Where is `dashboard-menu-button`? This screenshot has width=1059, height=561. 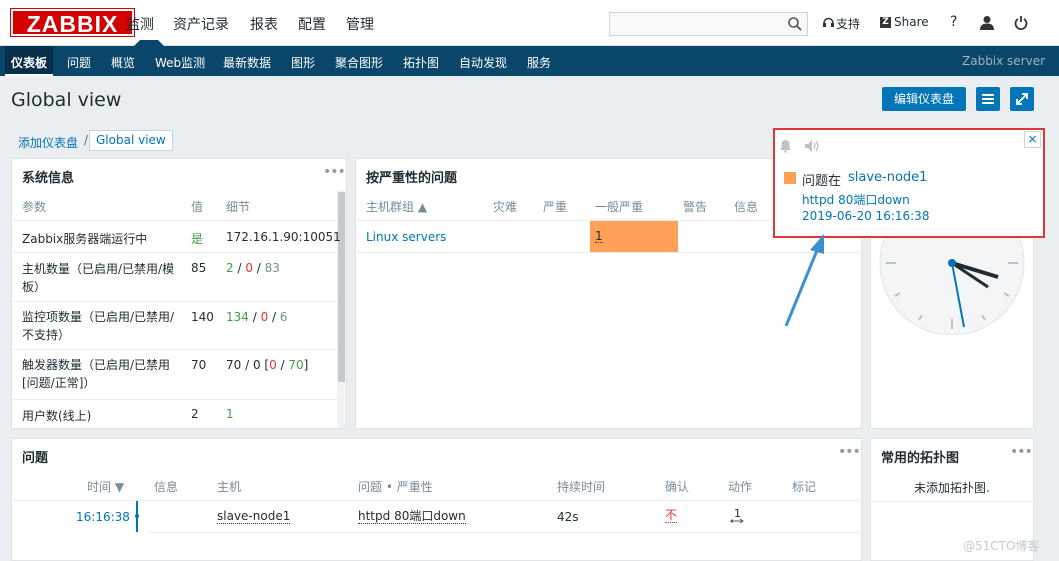
dashboard-menu-button is located at coordinates (988, 99).